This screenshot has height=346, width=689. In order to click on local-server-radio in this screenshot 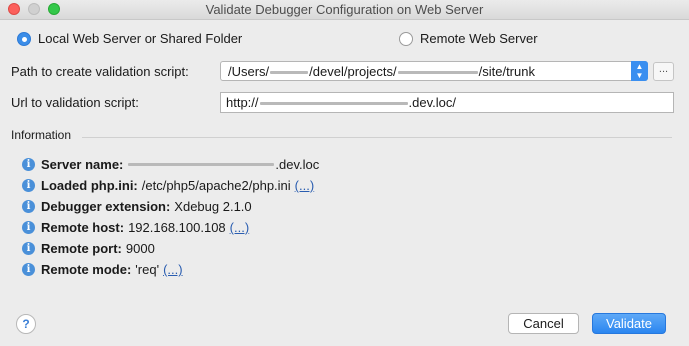, I will do `click(24, 38)`.